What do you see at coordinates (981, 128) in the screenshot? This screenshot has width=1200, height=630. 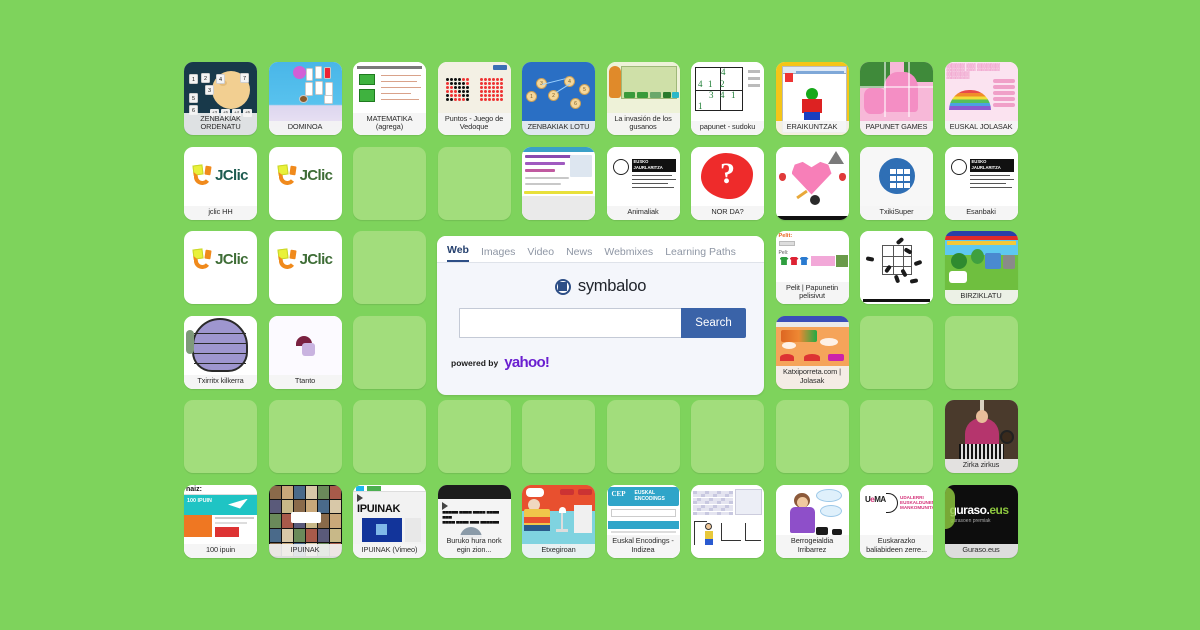 I see `tile-label: EUSKAL JOLASAK` at bounding box center [981, 128].